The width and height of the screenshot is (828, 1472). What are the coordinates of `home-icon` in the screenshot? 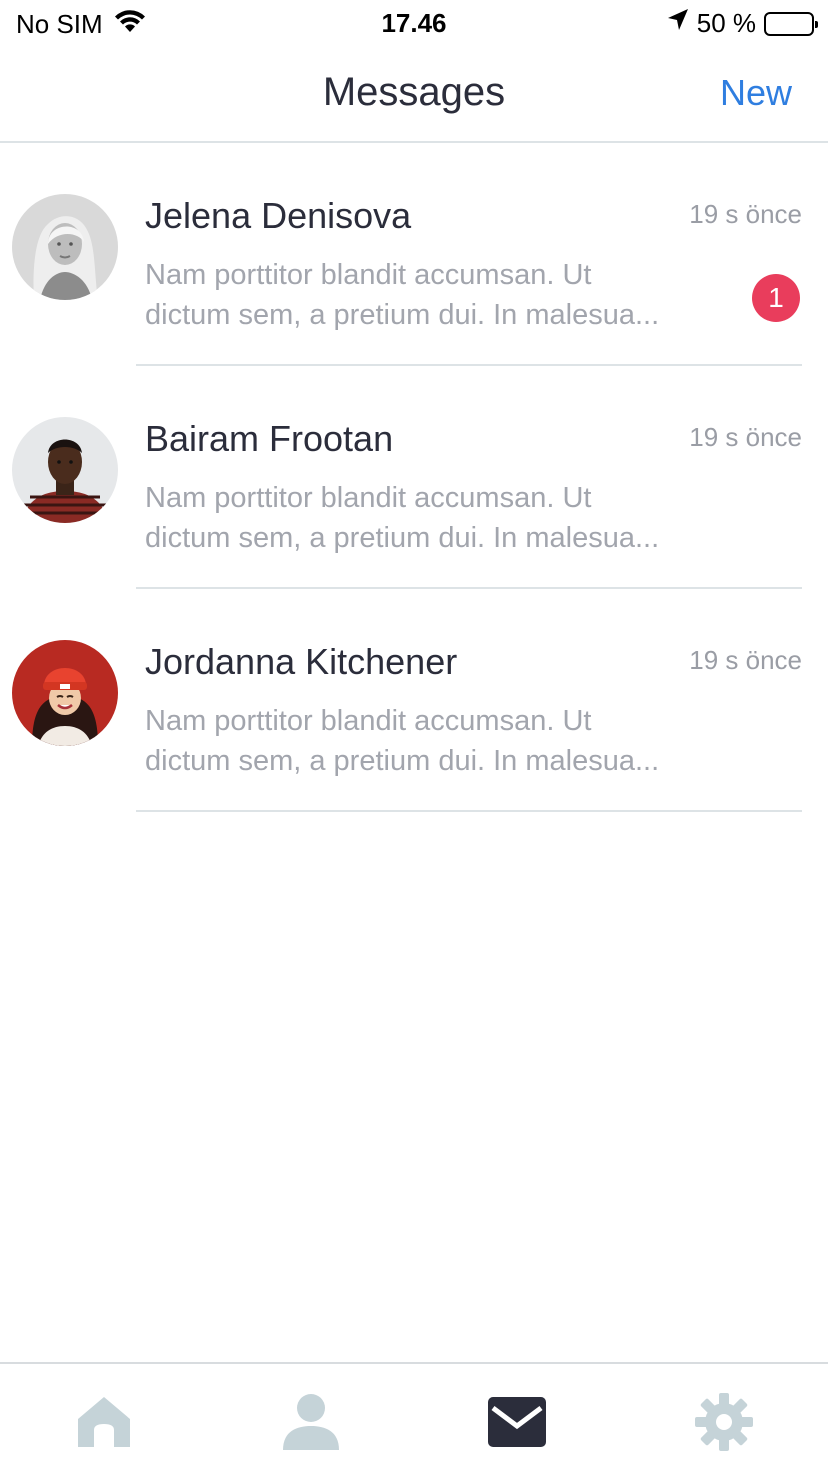 It's located at (104, 1422).